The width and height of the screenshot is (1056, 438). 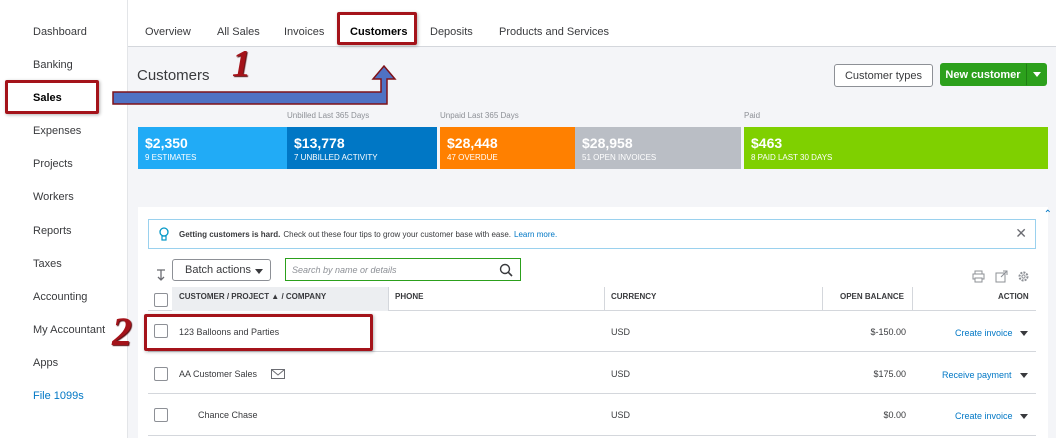 I want to click on step-1-label: 1, so click(x=241, y=64).